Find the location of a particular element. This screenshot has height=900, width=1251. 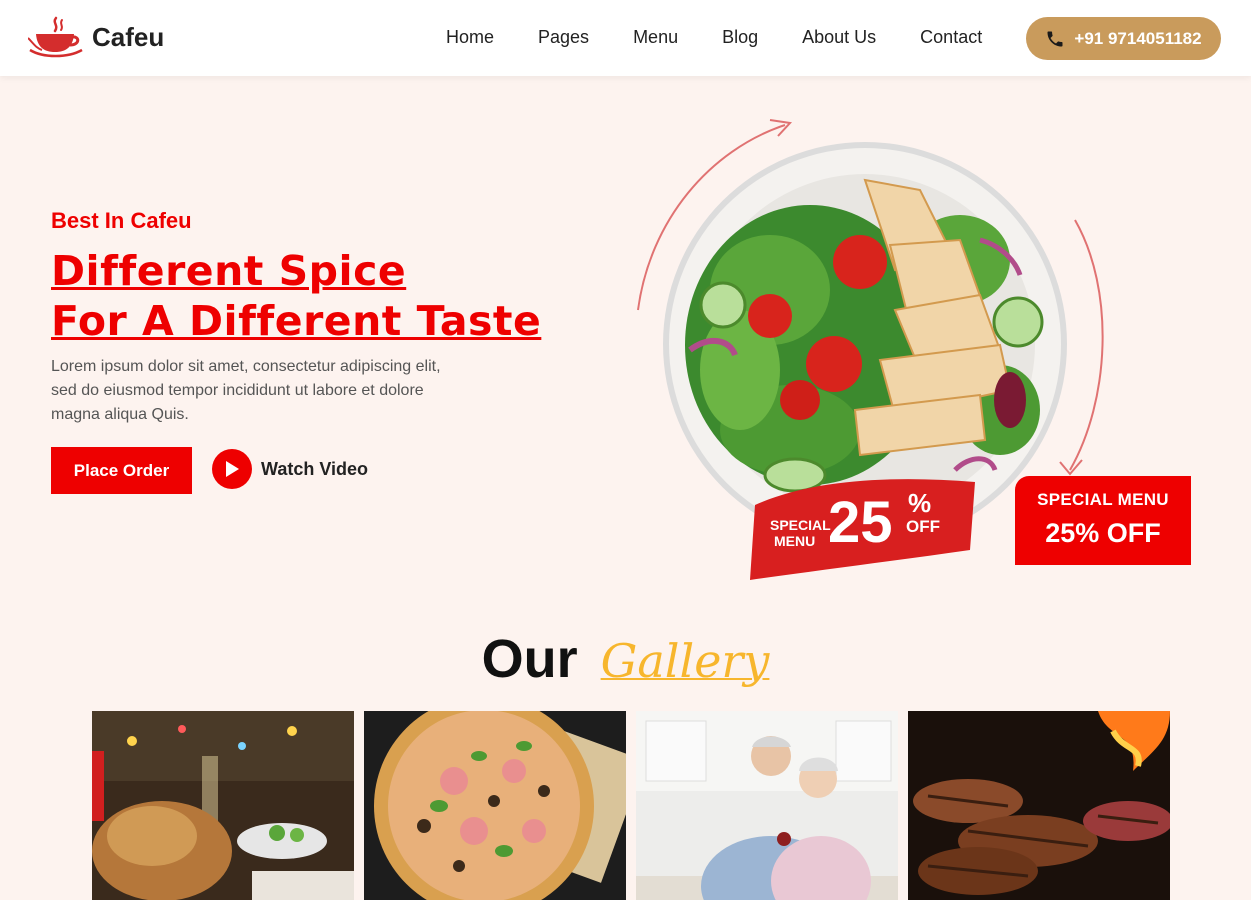

phone-button: +91 9714051182 is located at coordinates (1123, 38).